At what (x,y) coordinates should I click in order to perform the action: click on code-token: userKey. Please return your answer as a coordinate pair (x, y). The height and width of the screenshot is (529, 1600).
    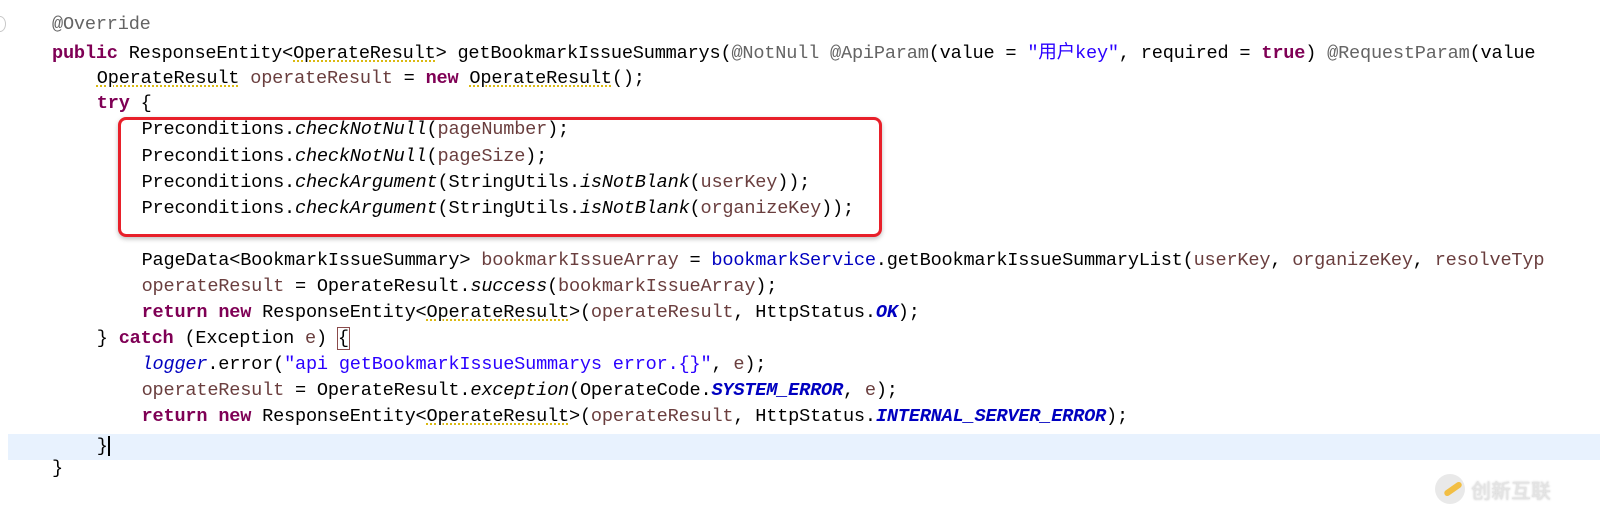
    Looking at the image, I should click on (1232, 260).